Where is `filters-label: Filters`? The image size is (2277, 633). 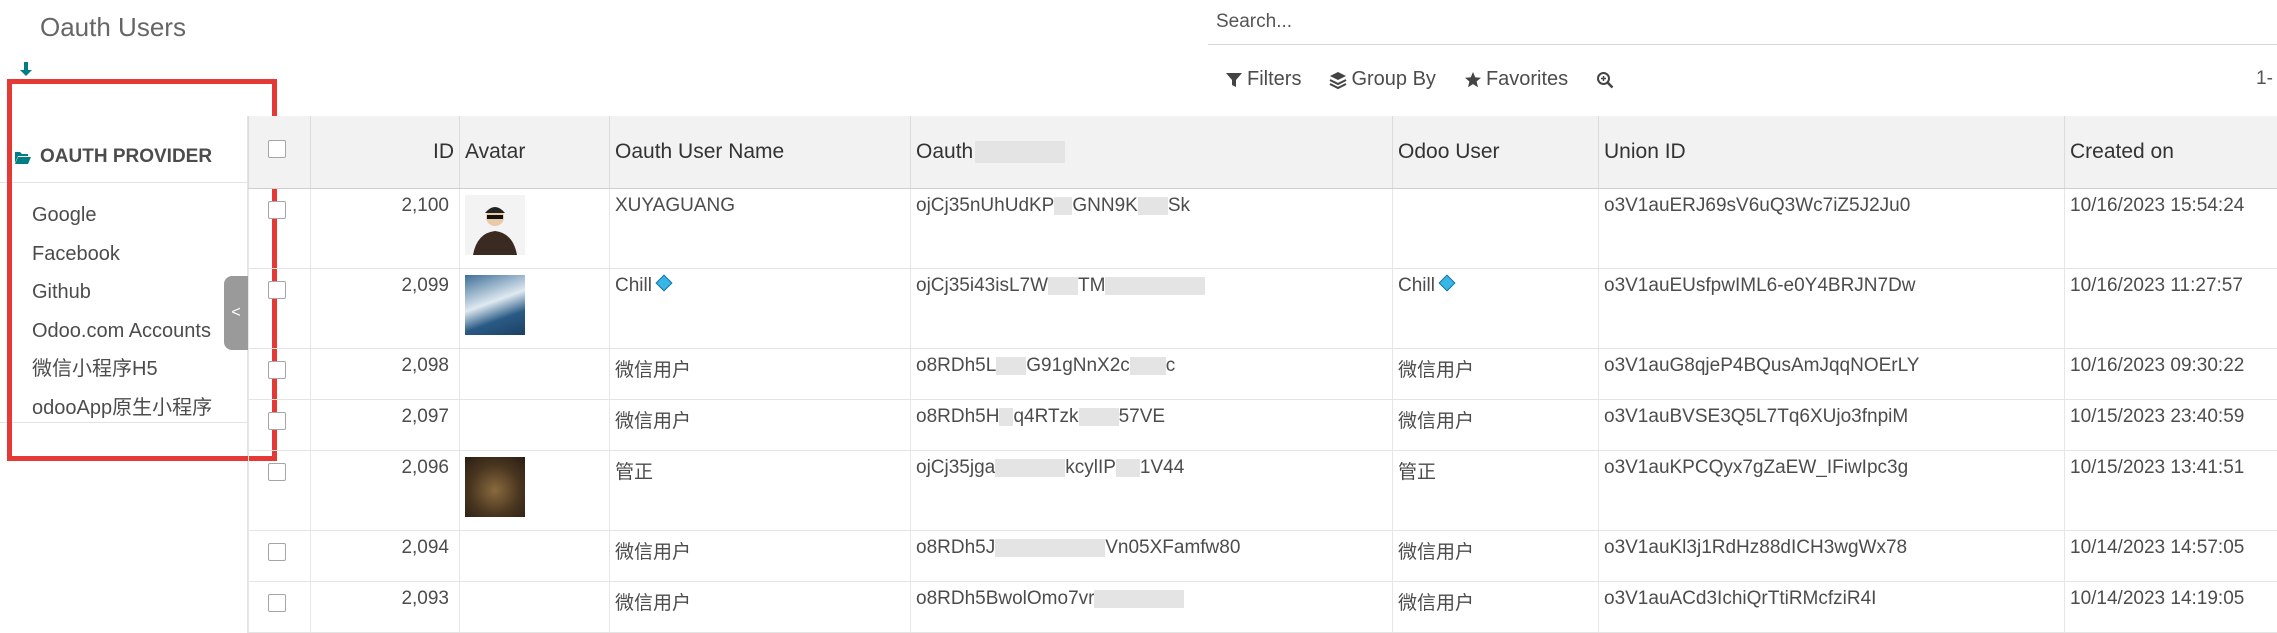 filters-label: Filters is located at coordinates (1274, 79).